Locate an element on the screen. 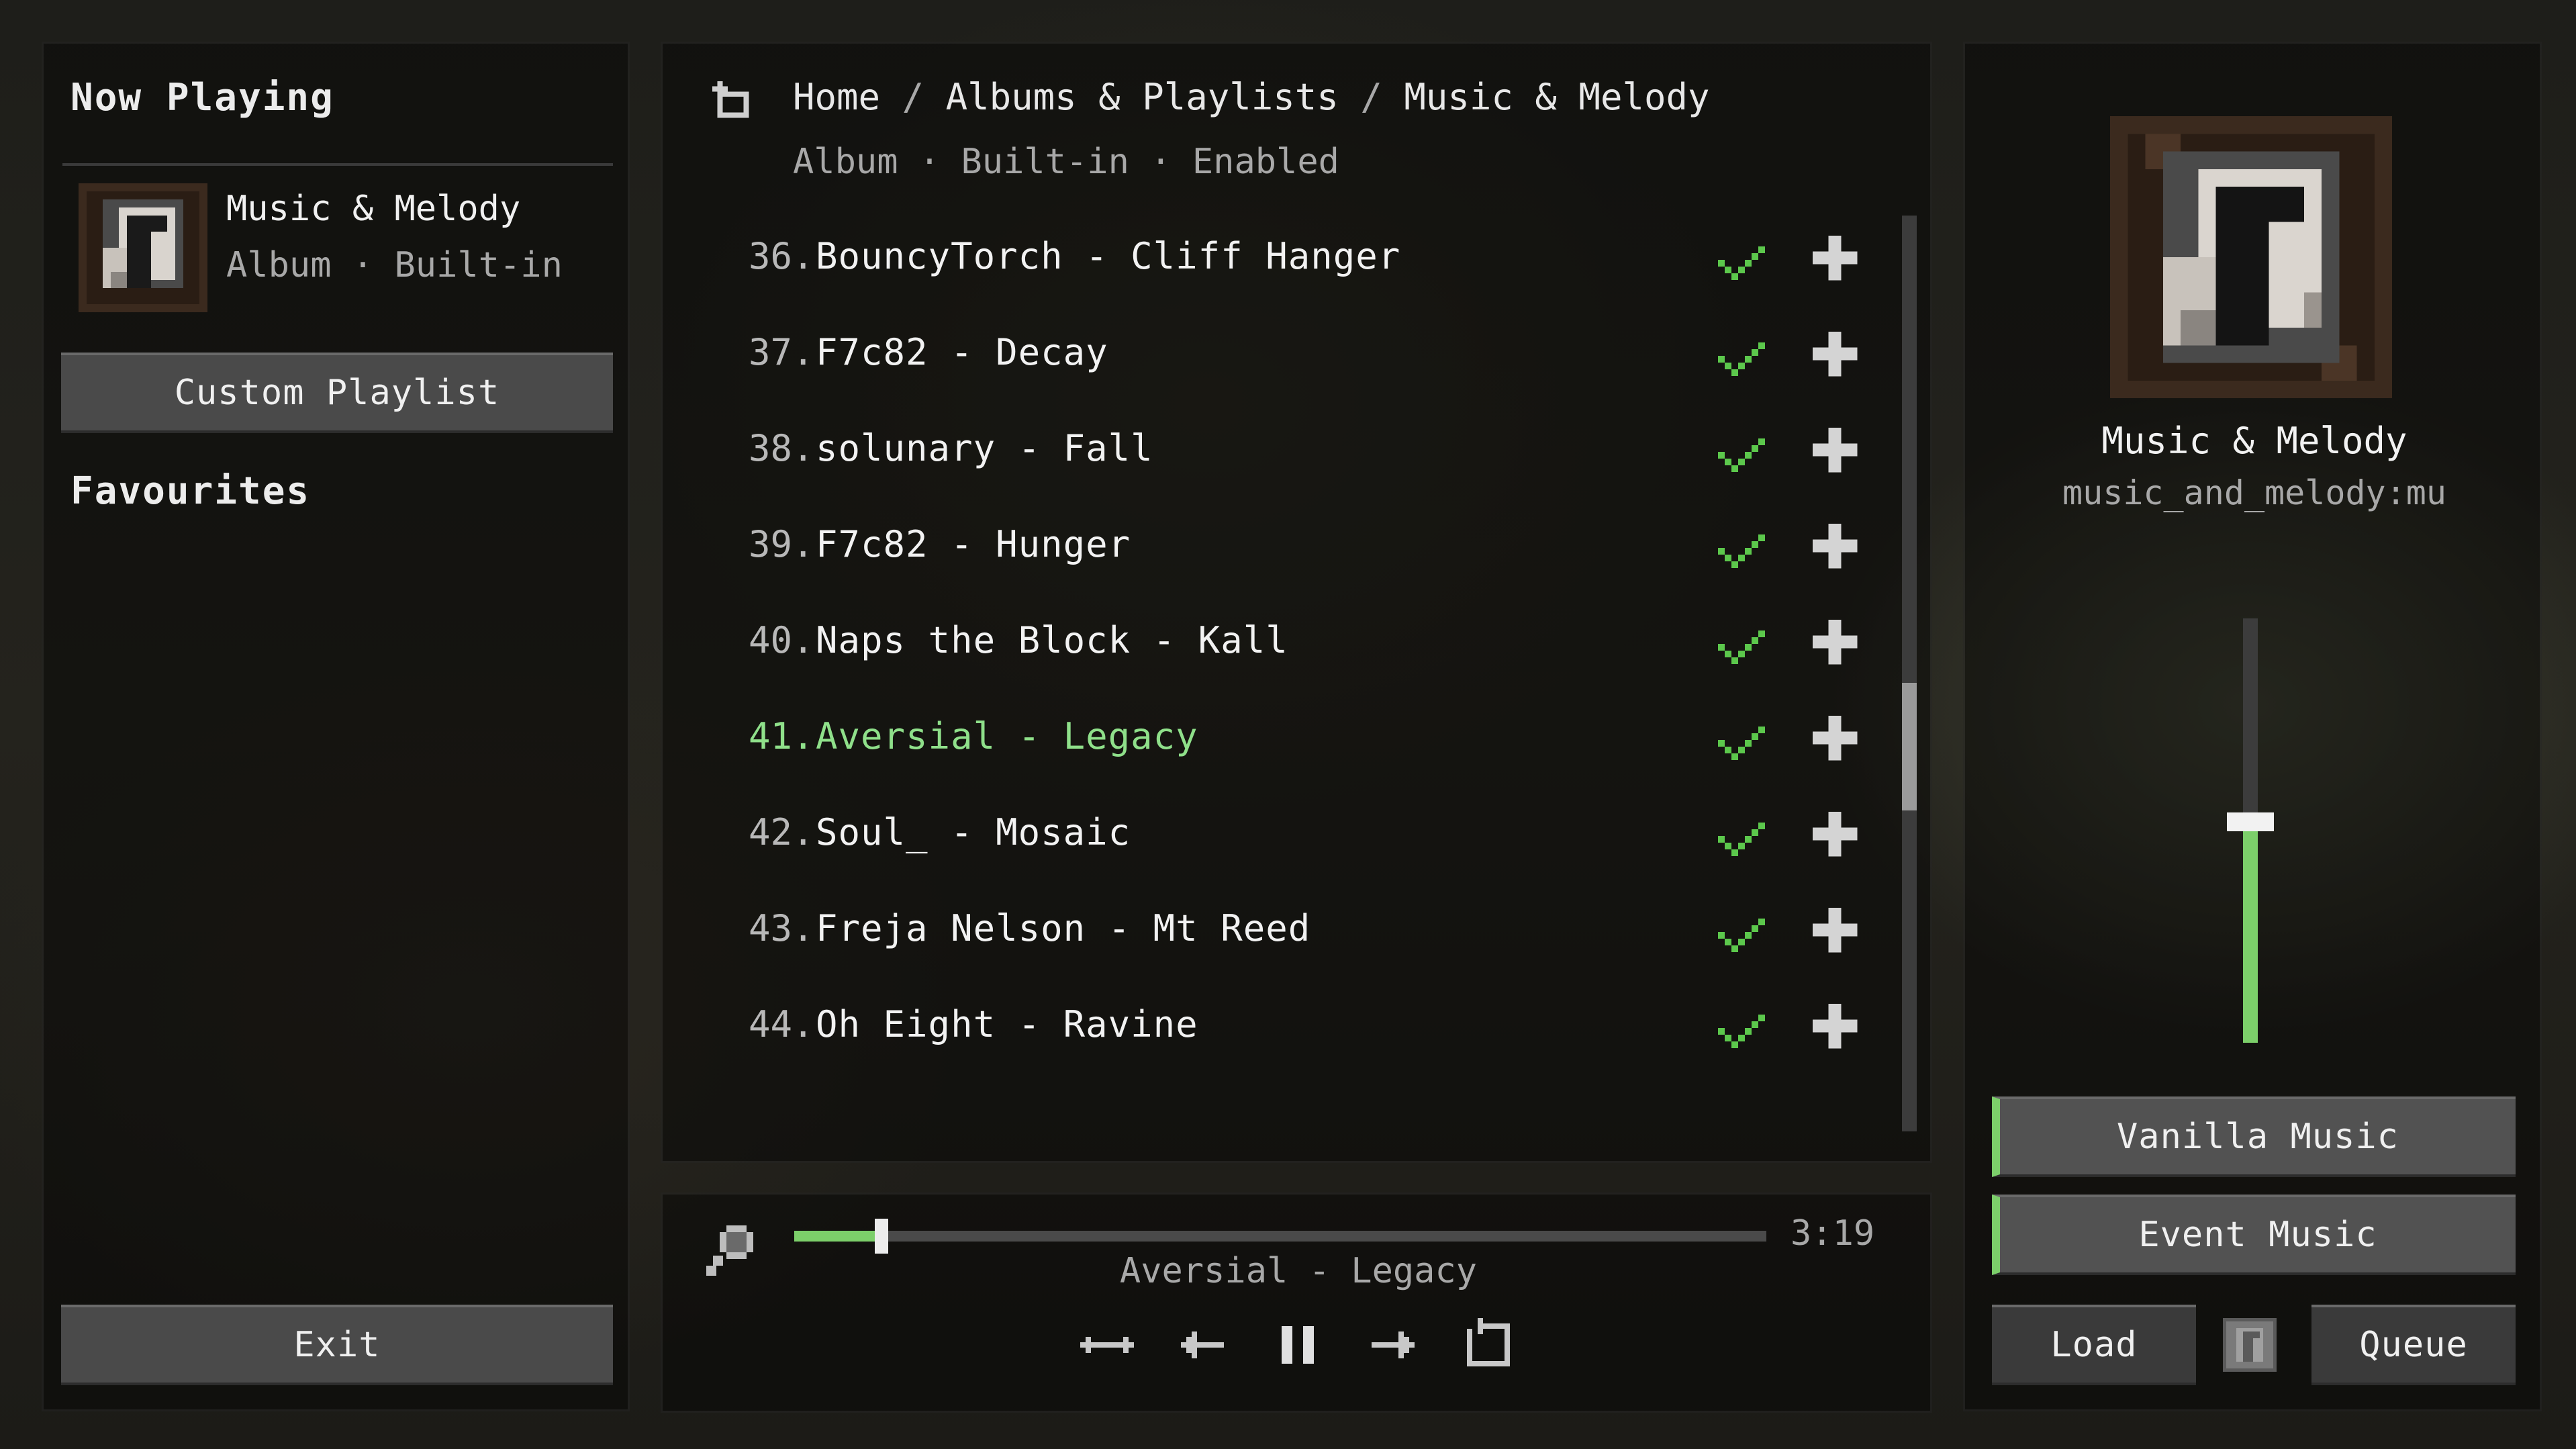 The width and height of the screenshot is (2576, 1449). track-name: Soul_ - Mosaic is located at coordinates (973, 832).